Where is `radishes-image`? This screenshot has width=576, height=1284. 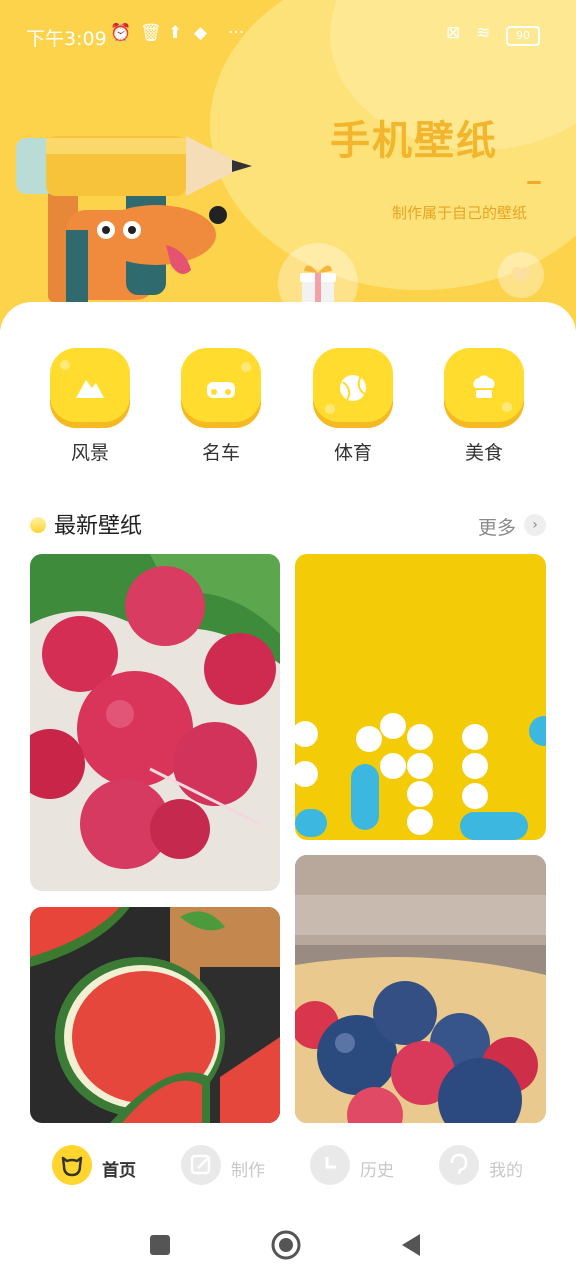
radishes-image is located at coordinates (155, 711).